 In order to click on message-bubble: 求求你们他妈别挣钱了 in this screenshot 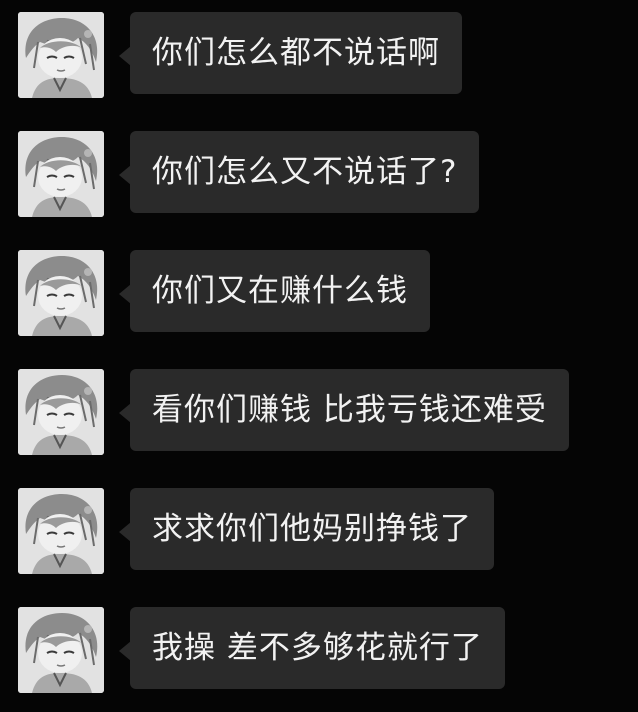, I will do `click(312, 529)`.